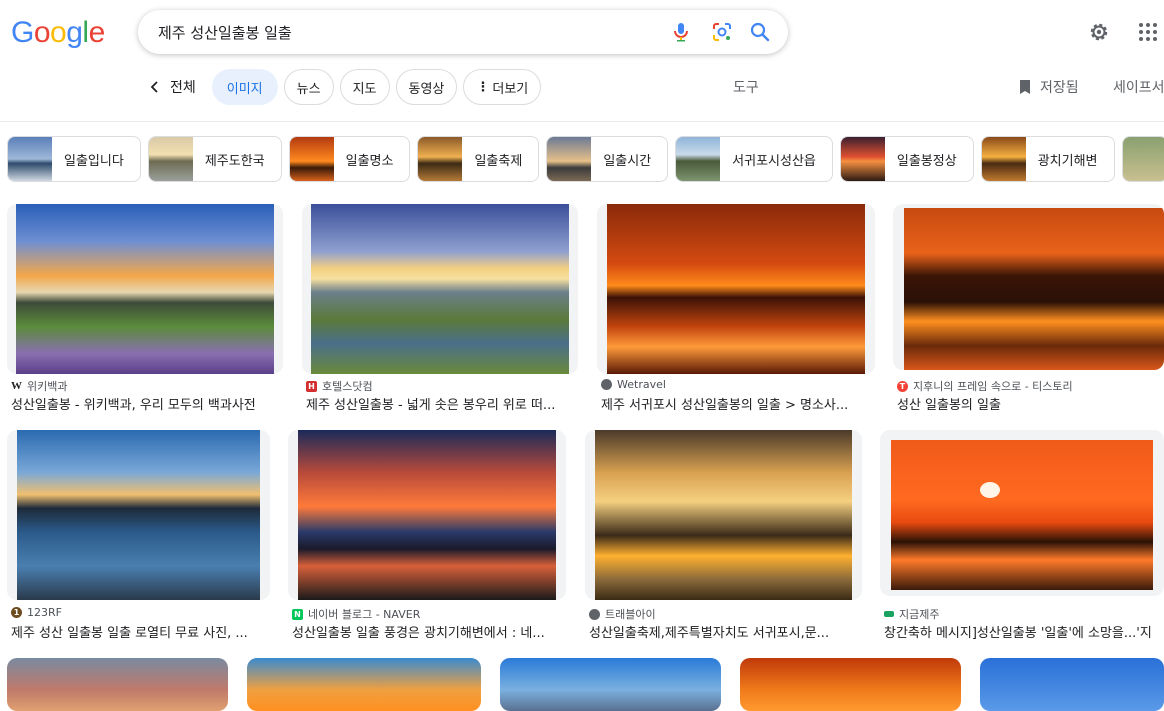 The image size is (1164, 711). I want to click on saved-button: 저장됨, so click(1048, 87).